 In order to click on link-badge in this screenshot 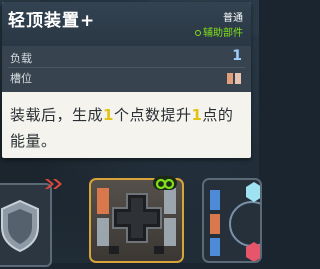, I will do `click(165, 183)`.